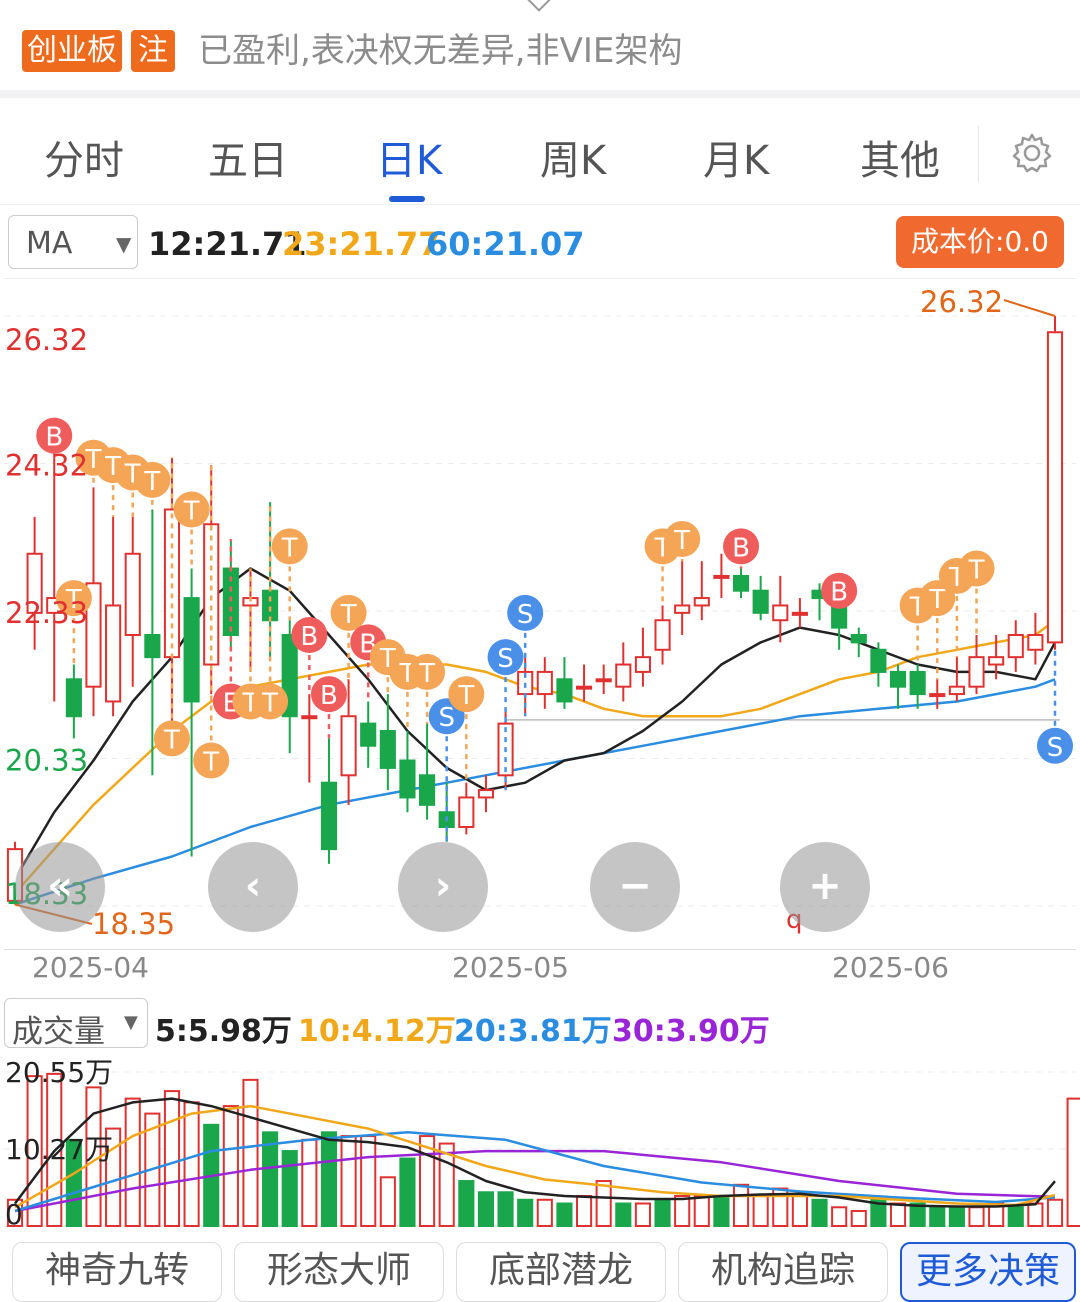 The image size is (1080, 1302). I want to click on company-info-text: 已盈利,表决权无差异,非VIE架构, so click(440, 51).